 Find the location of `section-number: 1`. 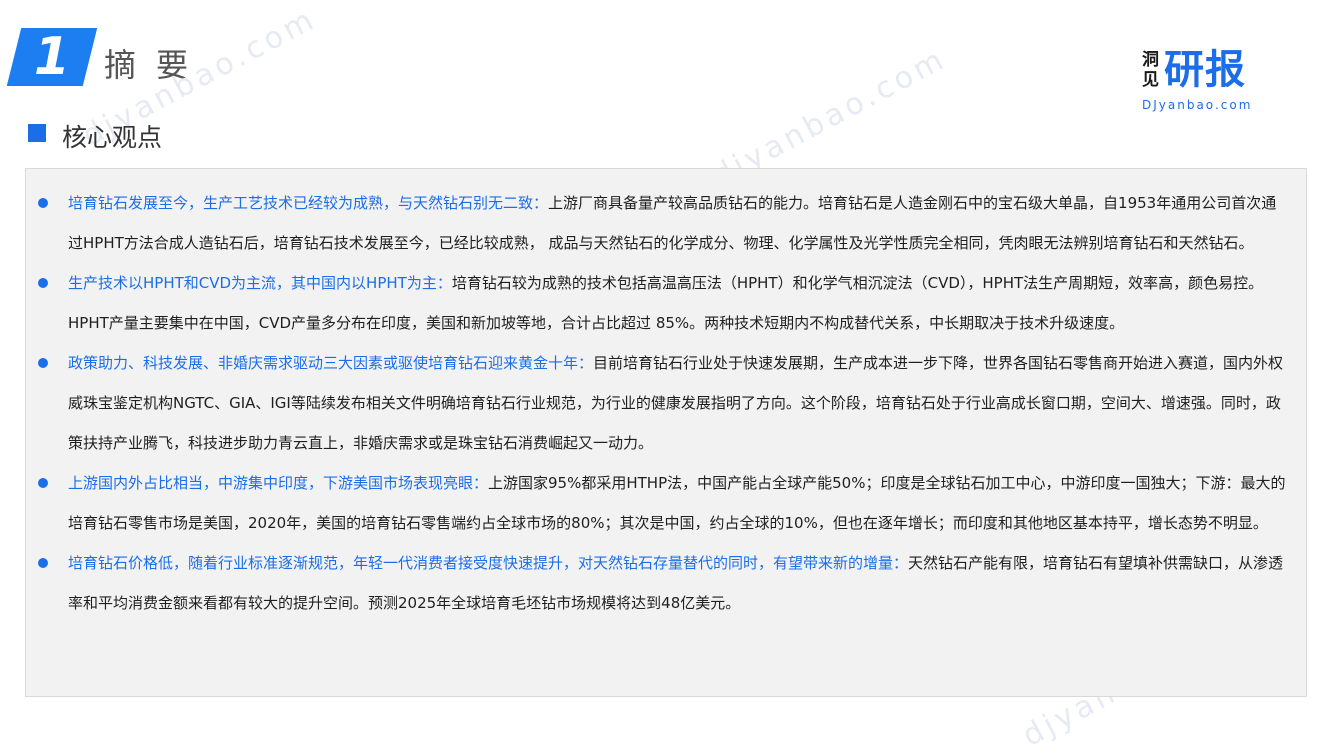

section-number: 1 is located at coordinates (52, 57).